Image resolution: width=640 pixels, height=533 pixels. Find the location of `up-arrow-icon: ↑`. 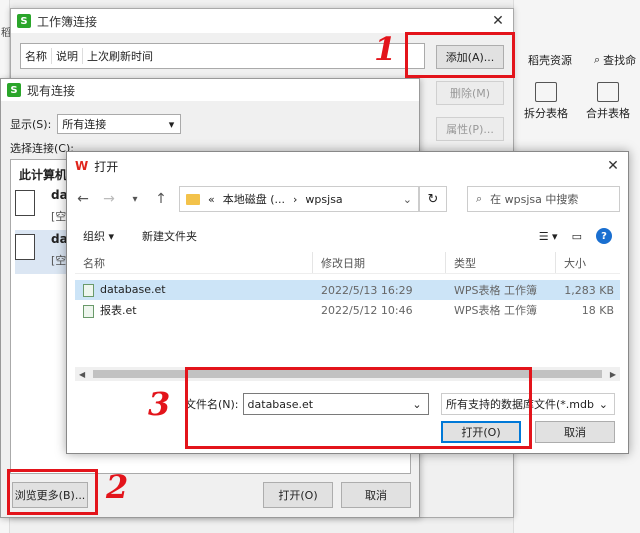

up-arrow-icon: ↑ is located at coordinates (161, 199).